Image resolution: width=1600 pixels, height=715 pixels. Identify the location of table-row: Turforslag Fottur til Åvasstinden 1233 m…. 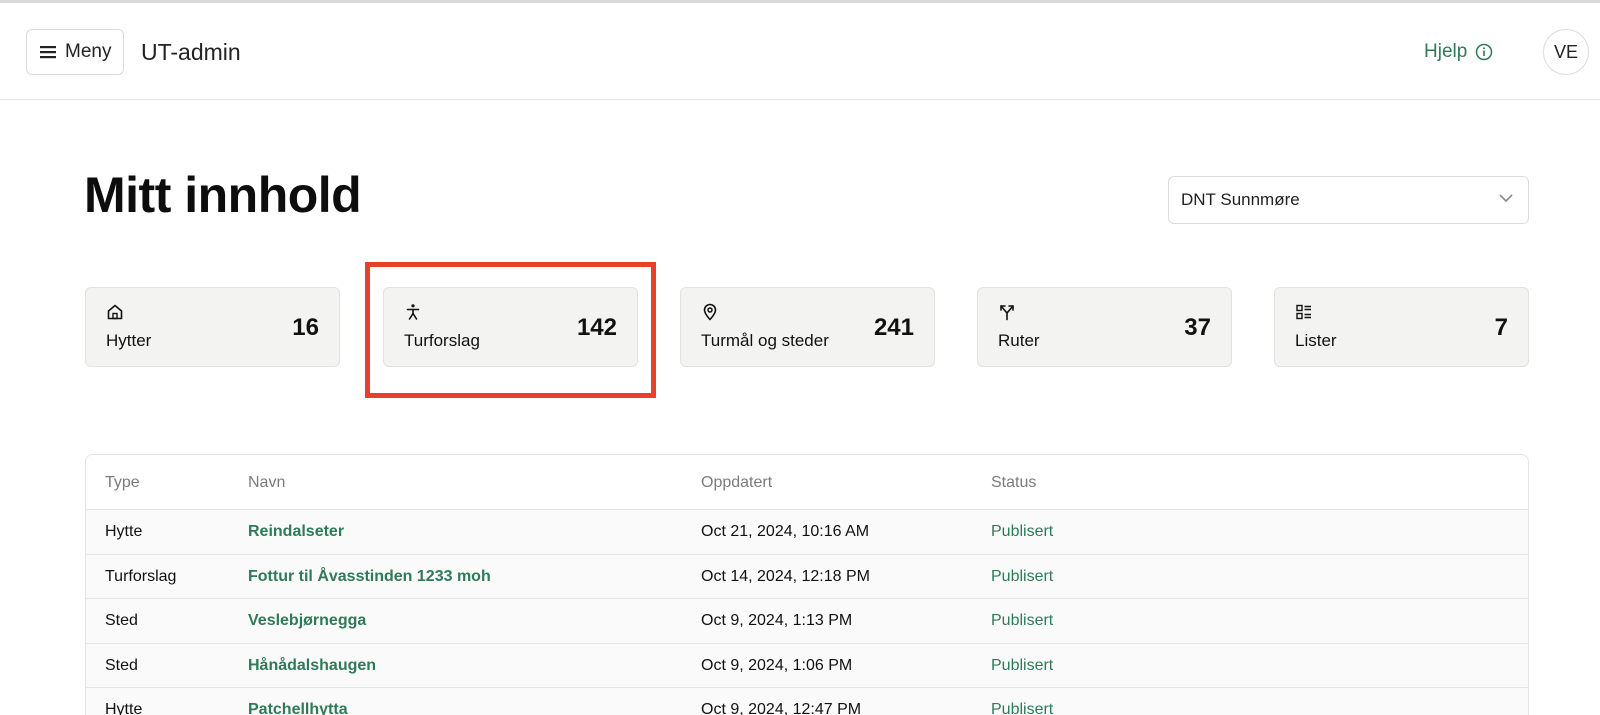
(807, 576).